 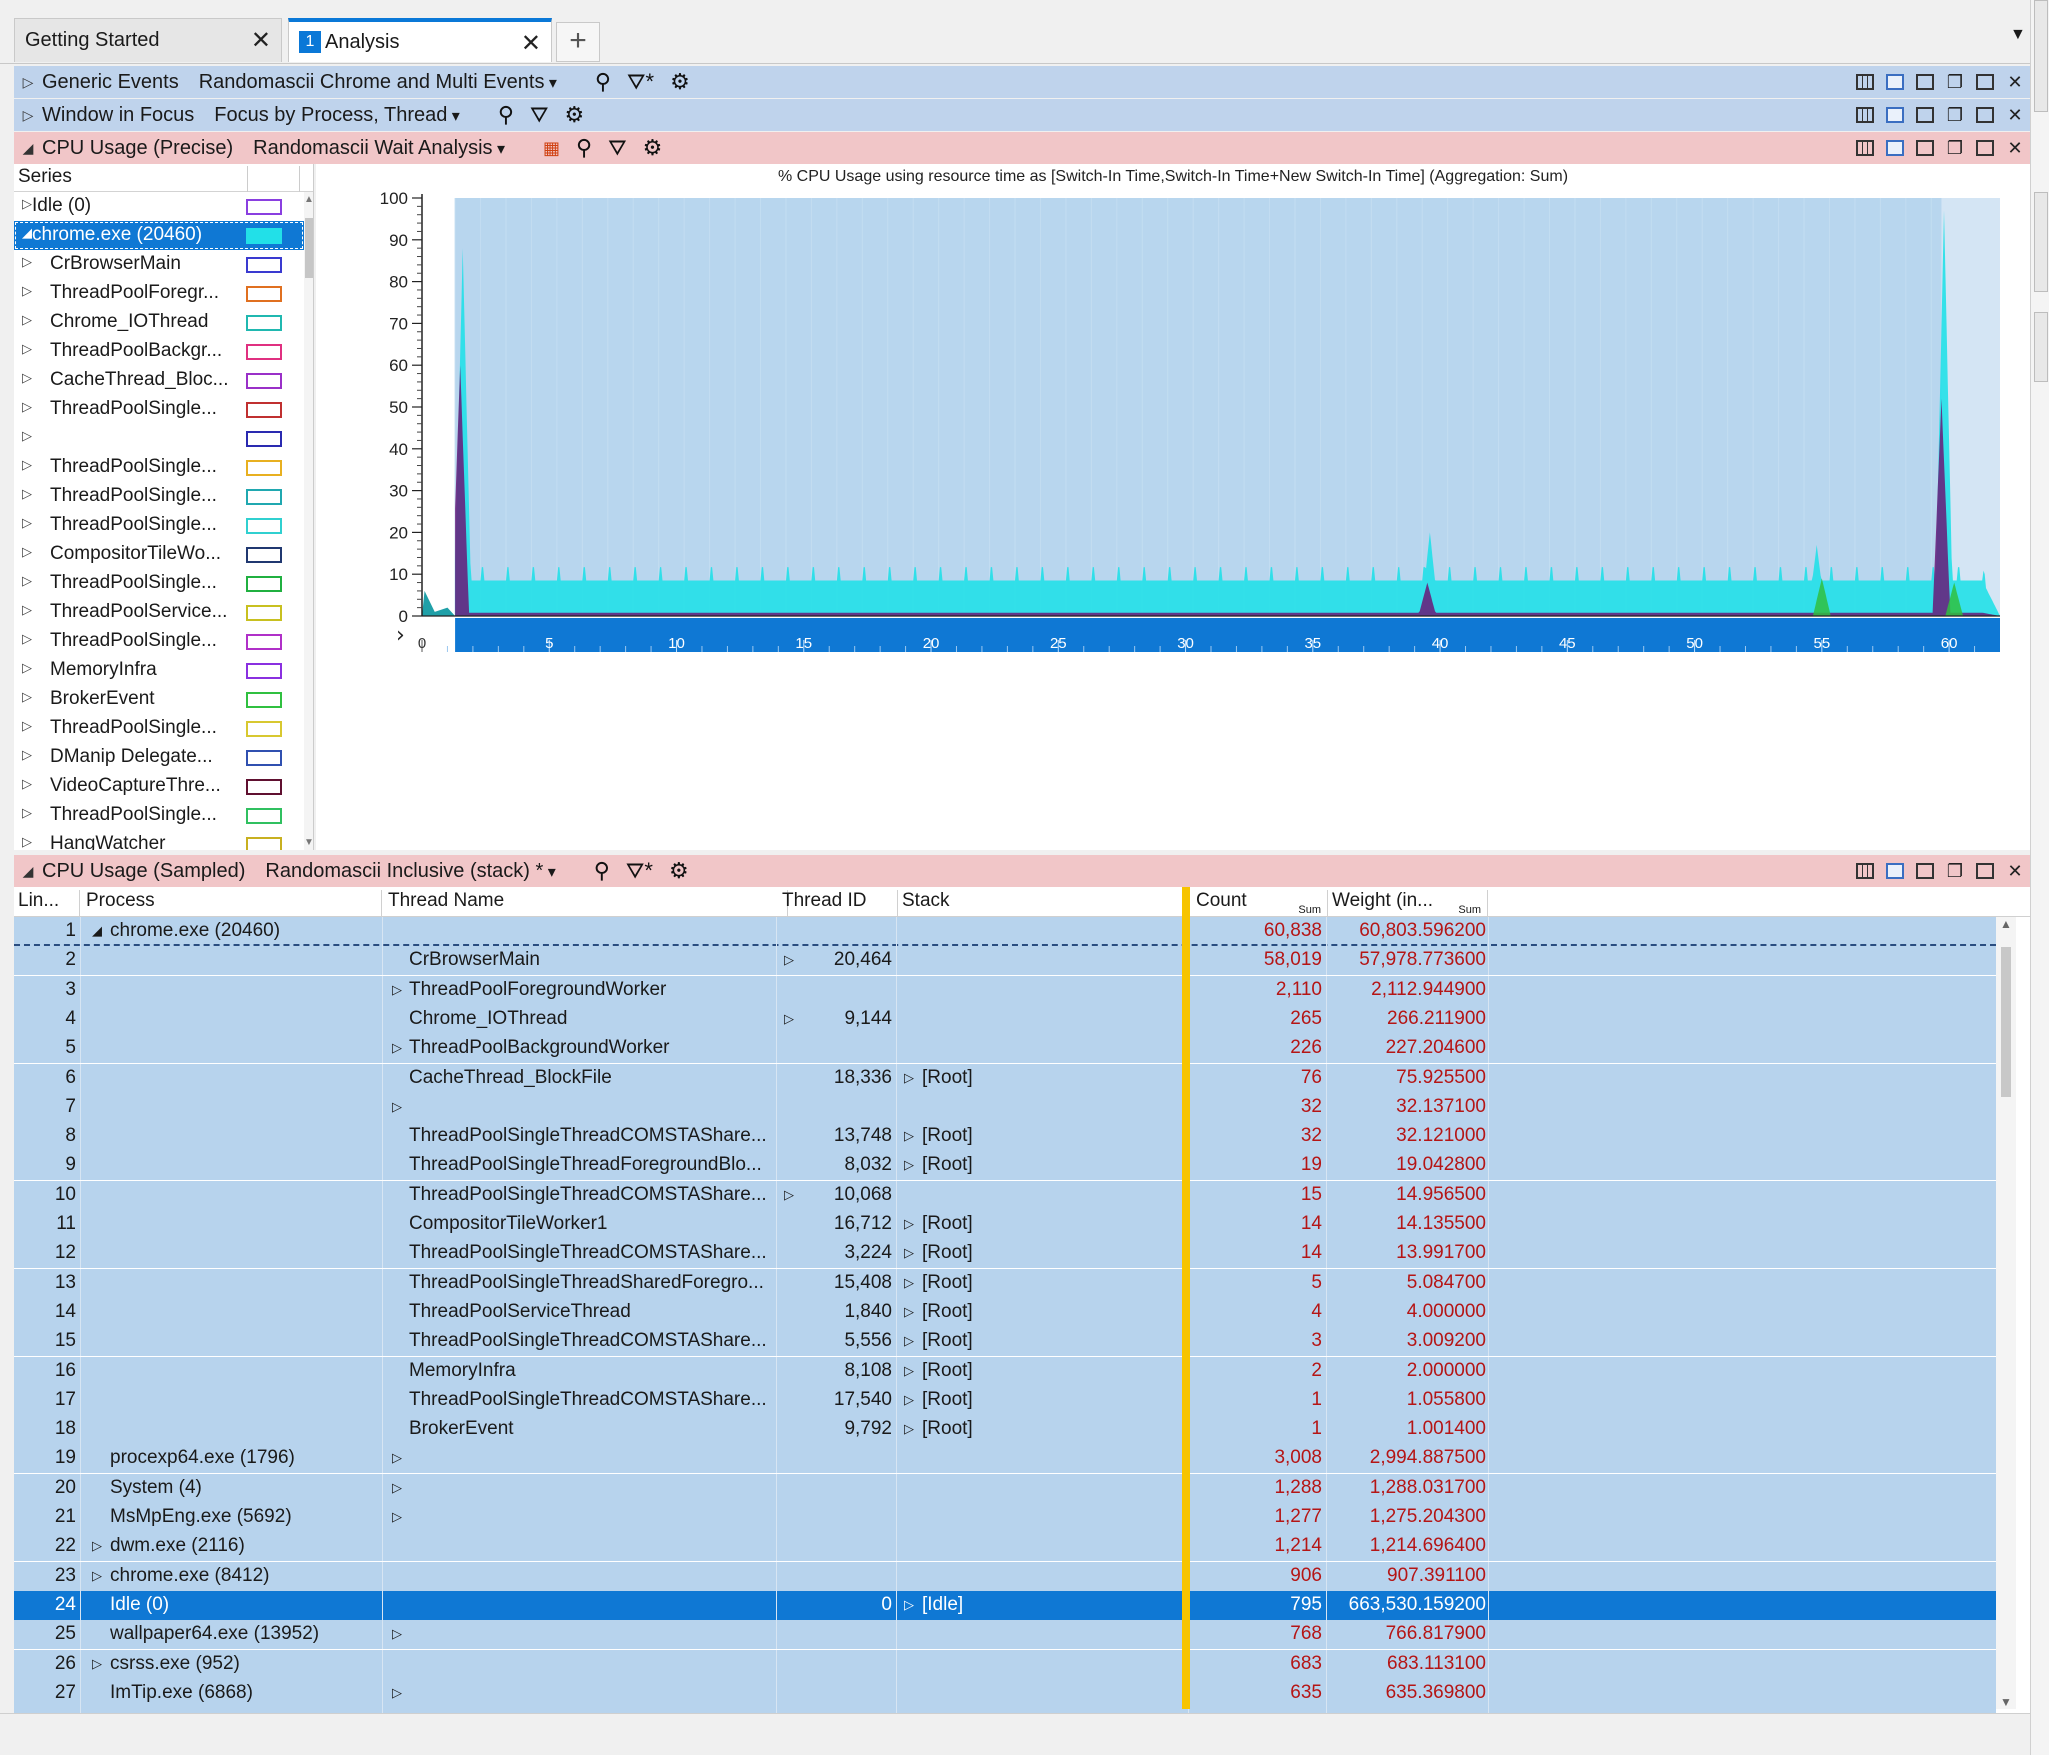 What do you see at coordinates (1005, 1664) in the screenshot?
I see `table-row: 26 ▷ csrss.exe (952) 683 683.113100` at bounding box center [1005, 1664].